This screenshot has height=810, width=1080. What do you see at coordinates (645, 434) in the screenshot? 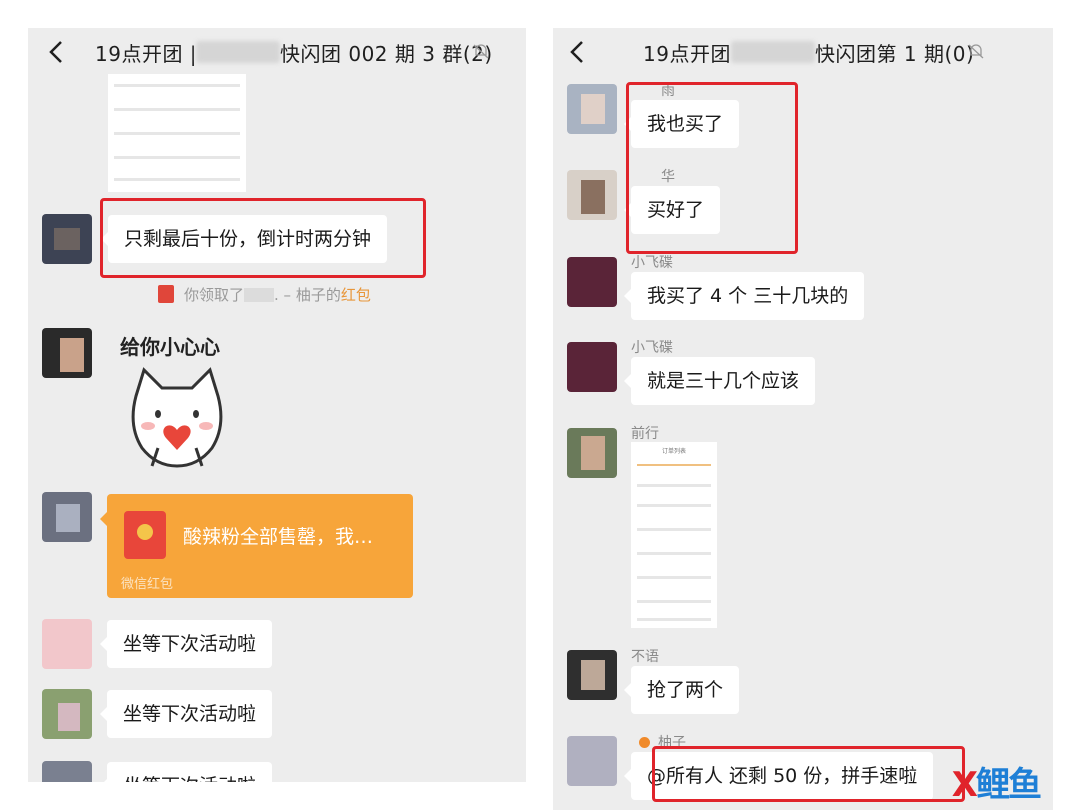
I see `sender-name: 前行` at bounding box center [645, 434].